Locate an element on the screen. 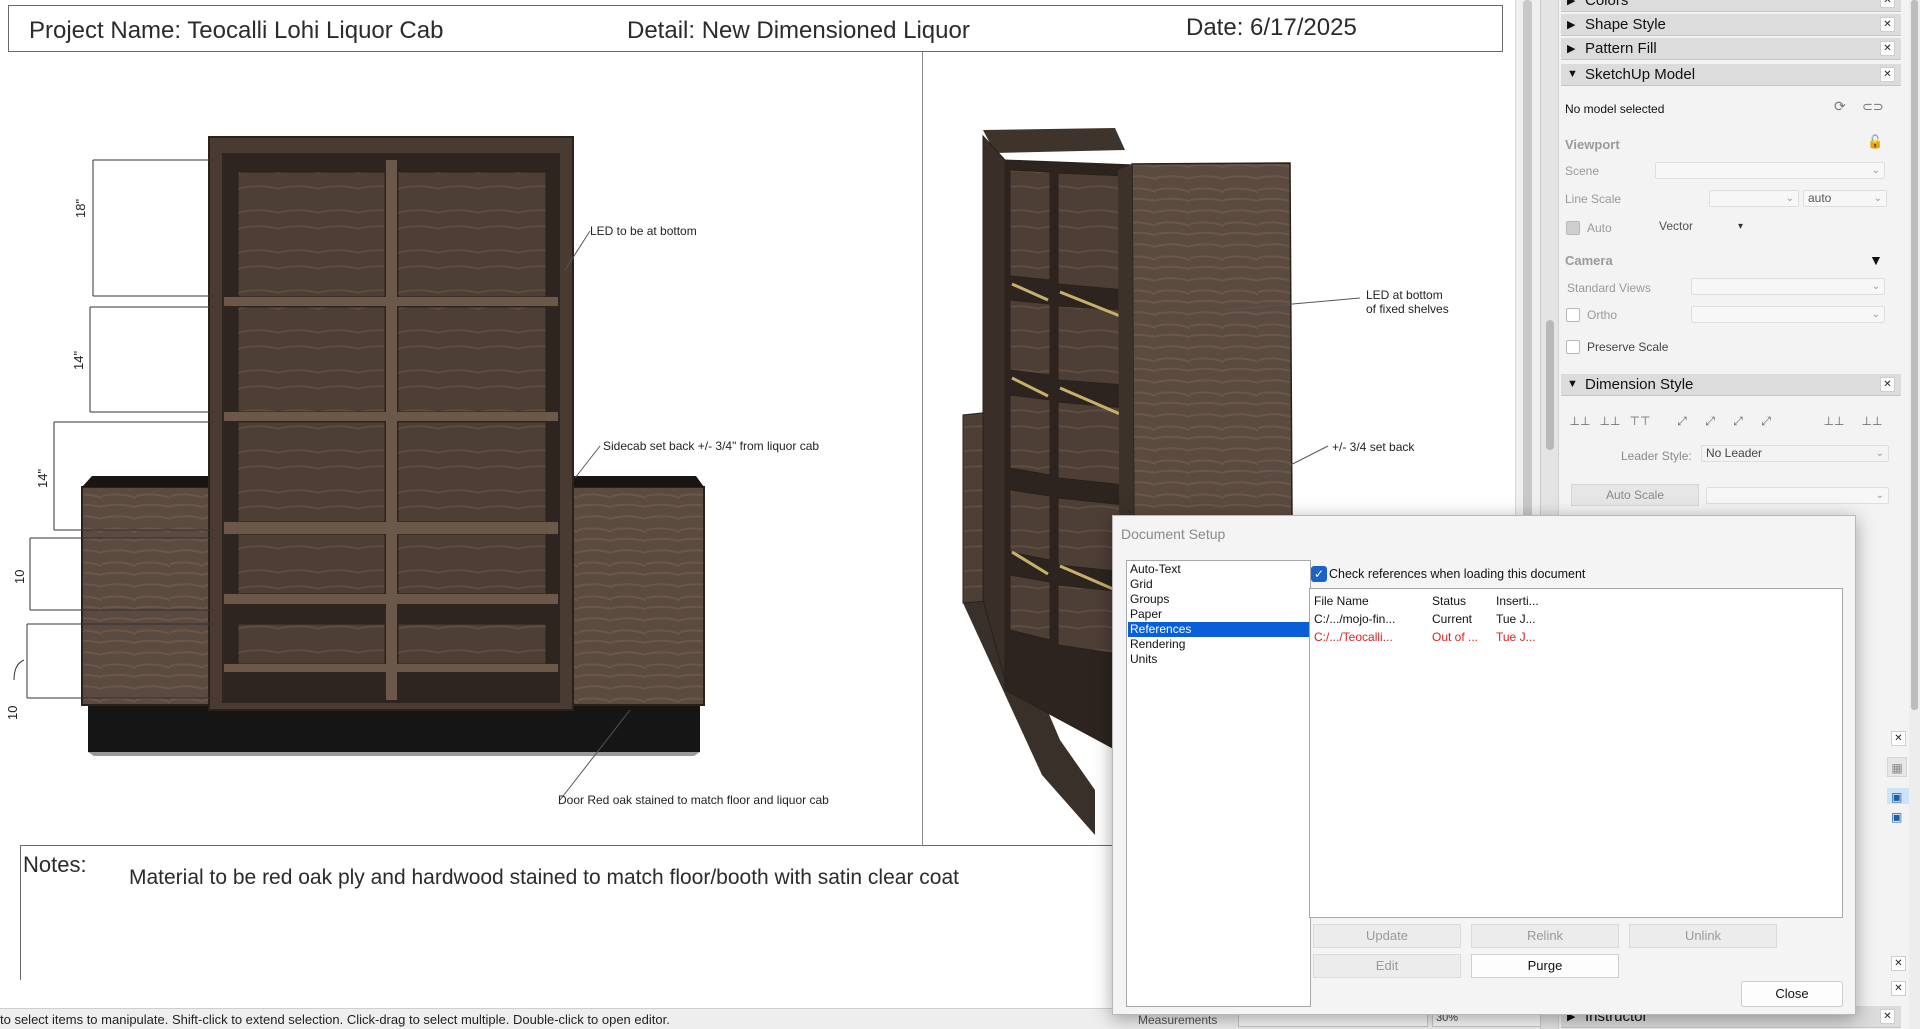 Image resolution: width=1920 pixels, height=1029 pixels. panel-dimension-style: ▼ Dimension Style ✕ is located at coordinates (1731, 385).